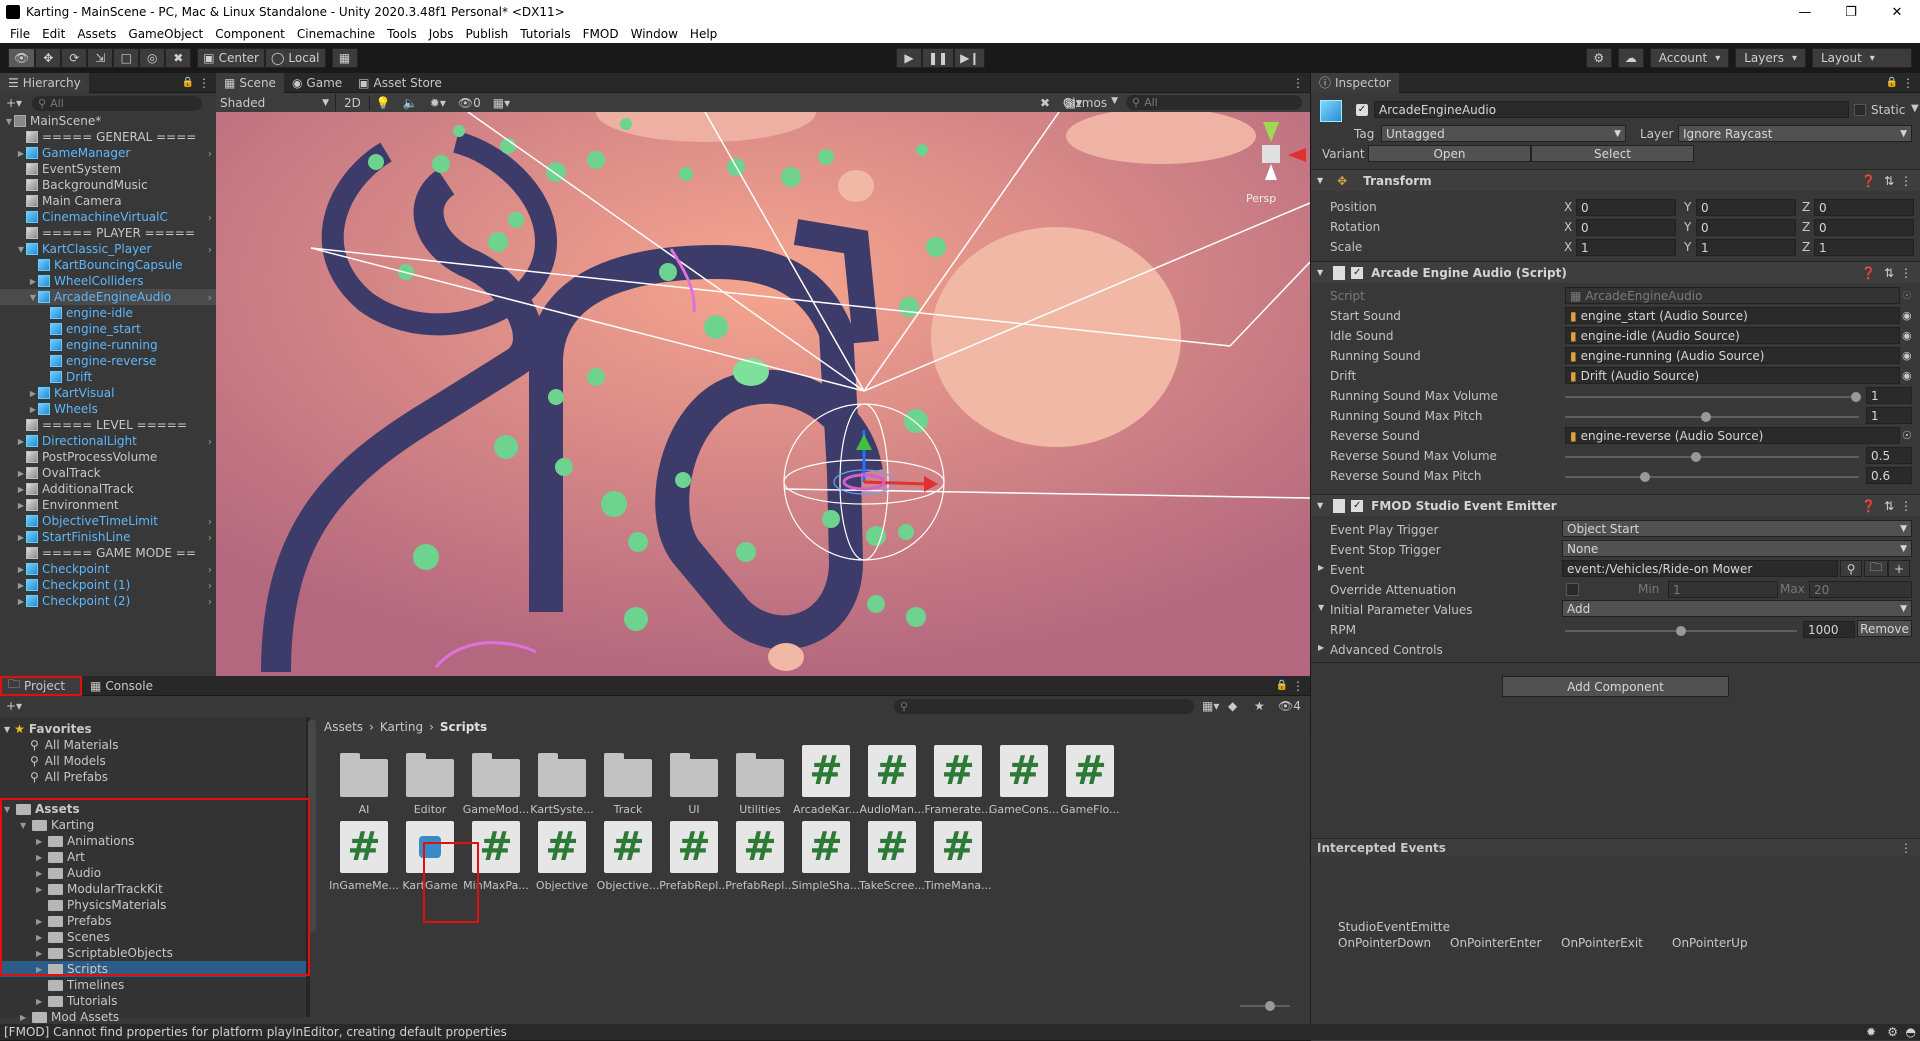  Describe the element at coordinates (1503, 133) in the screenshot. I see `tag-dropdown: Untagged ▼` at that location.